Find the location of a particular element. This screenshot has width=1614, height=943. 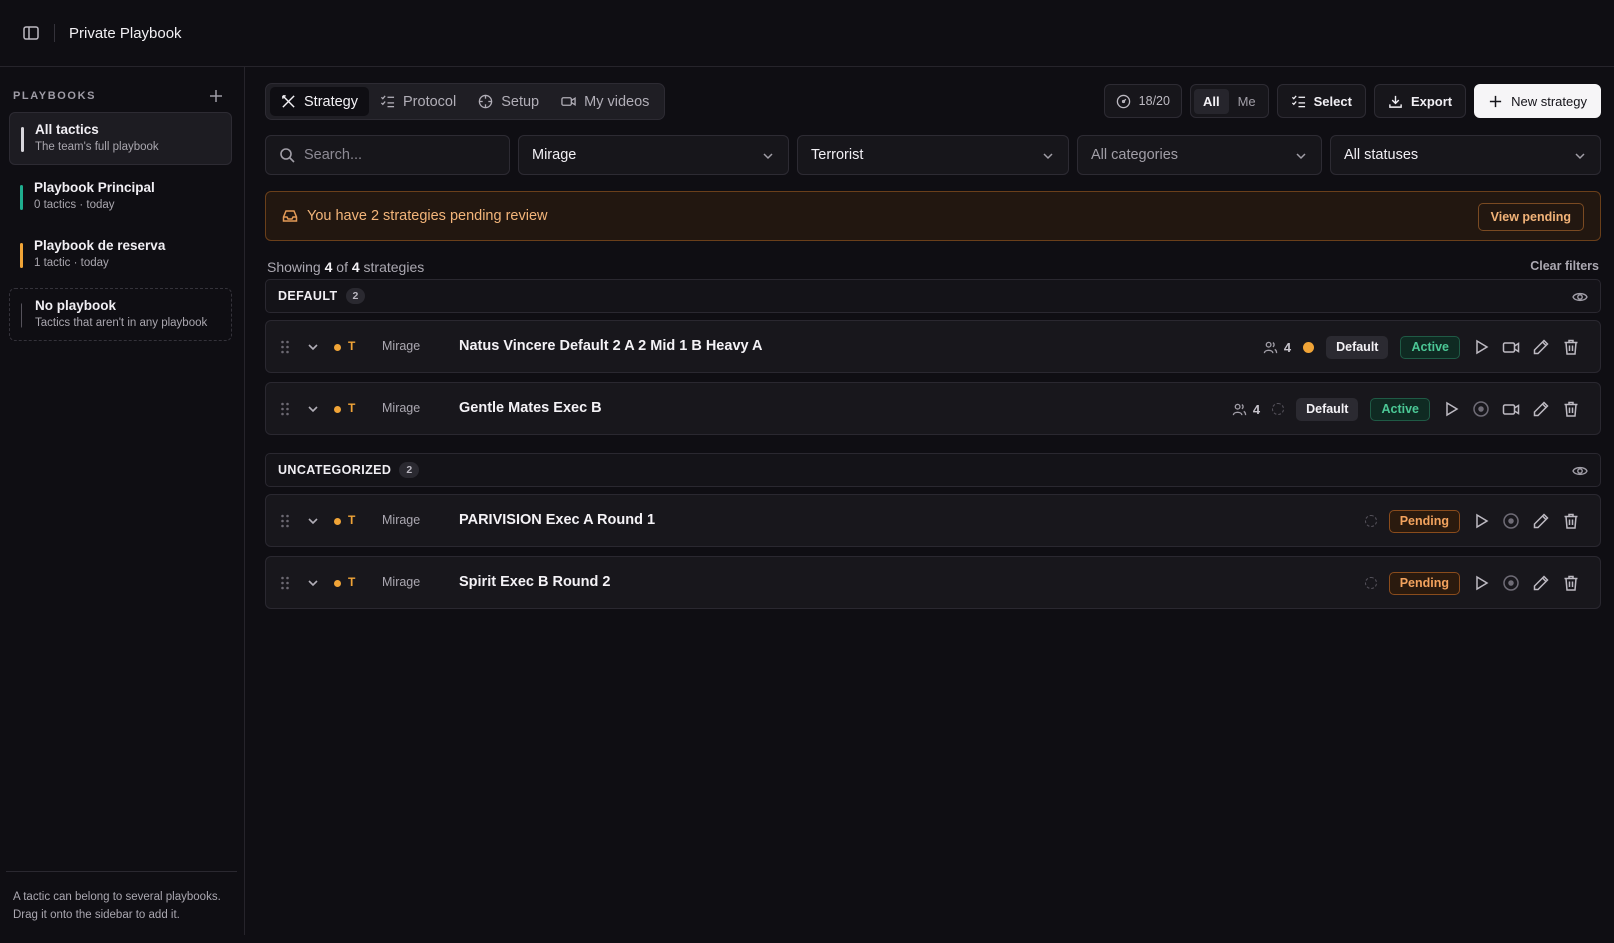

clear-filters-button: Clear filters is located at coordinates (1564, 266).